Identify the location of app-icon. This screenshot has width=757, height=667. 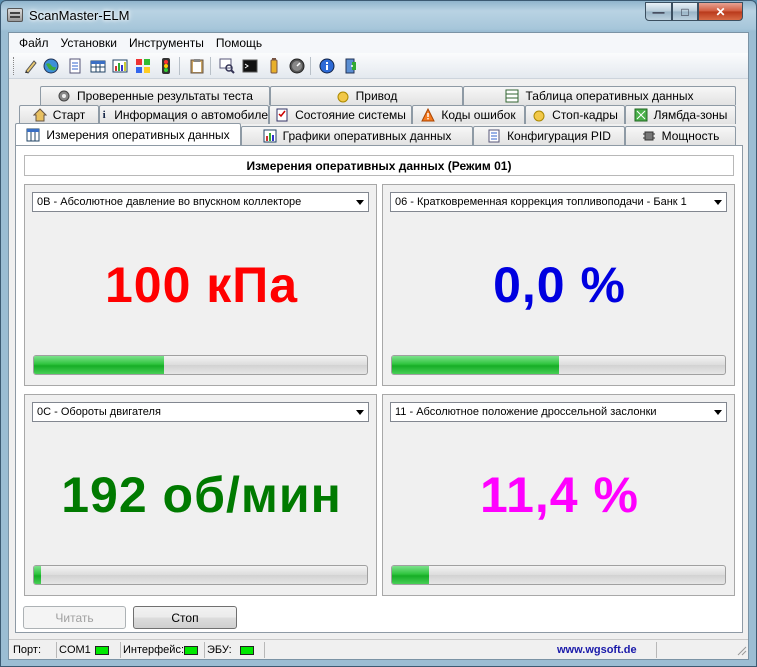
(15, 15).